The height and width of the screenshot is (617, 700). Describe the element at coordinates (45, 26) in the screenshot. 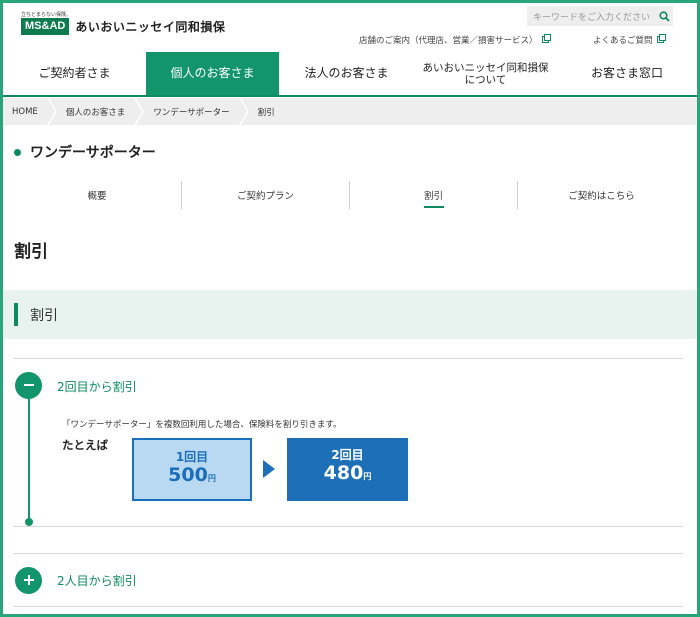

I see `logo-mark: MS&AD` at that location.